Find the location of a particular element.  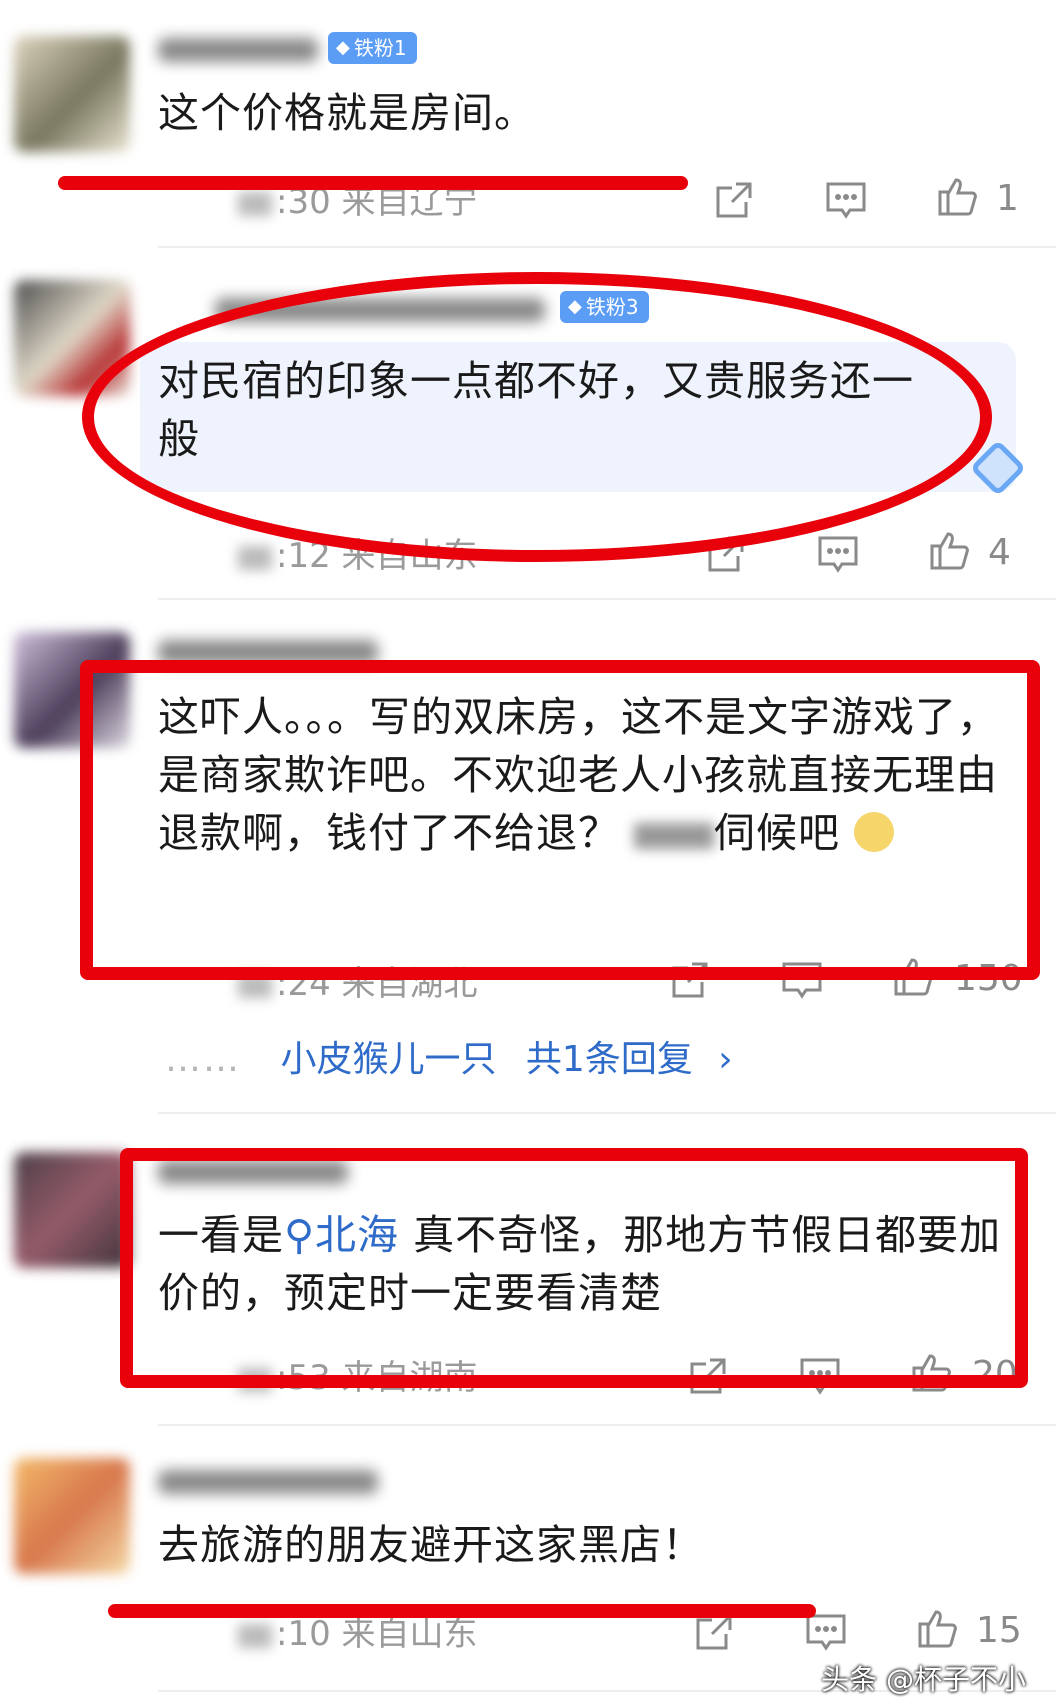

share-icon is located at coordinates (734, 200).